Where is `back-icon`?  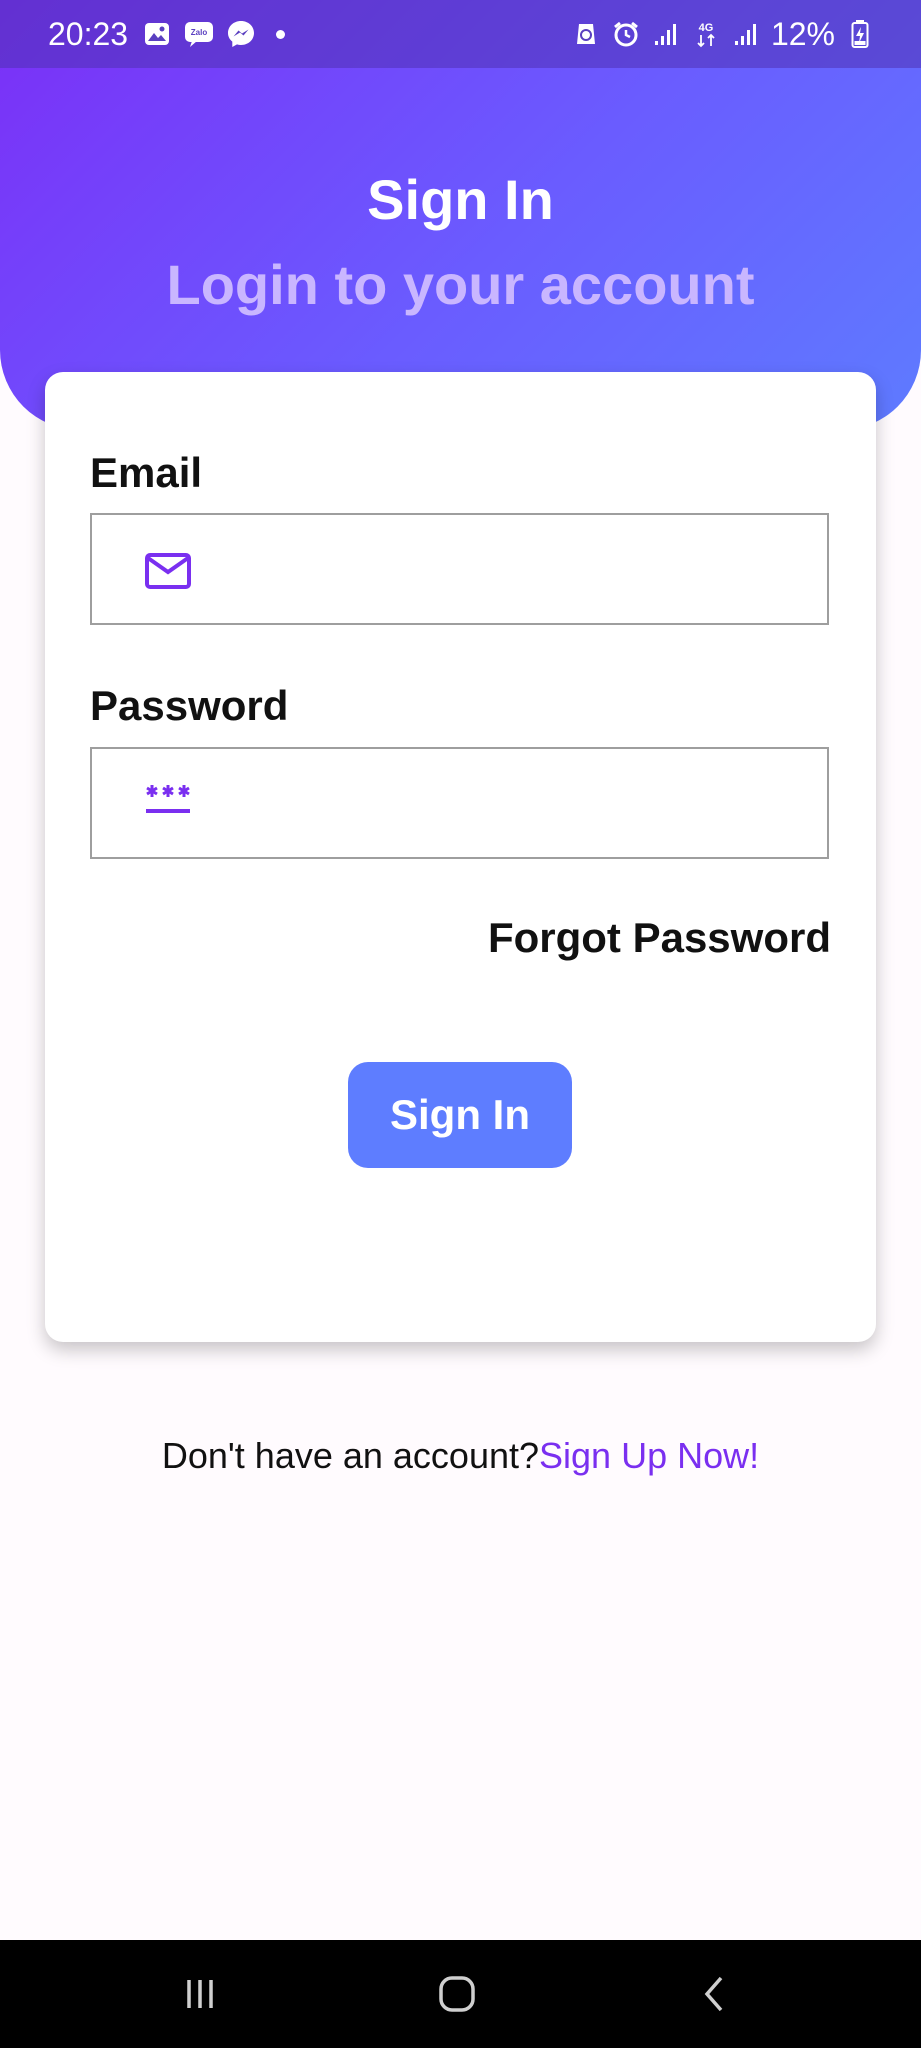
back-icon is located at coordinates (715, 1994).